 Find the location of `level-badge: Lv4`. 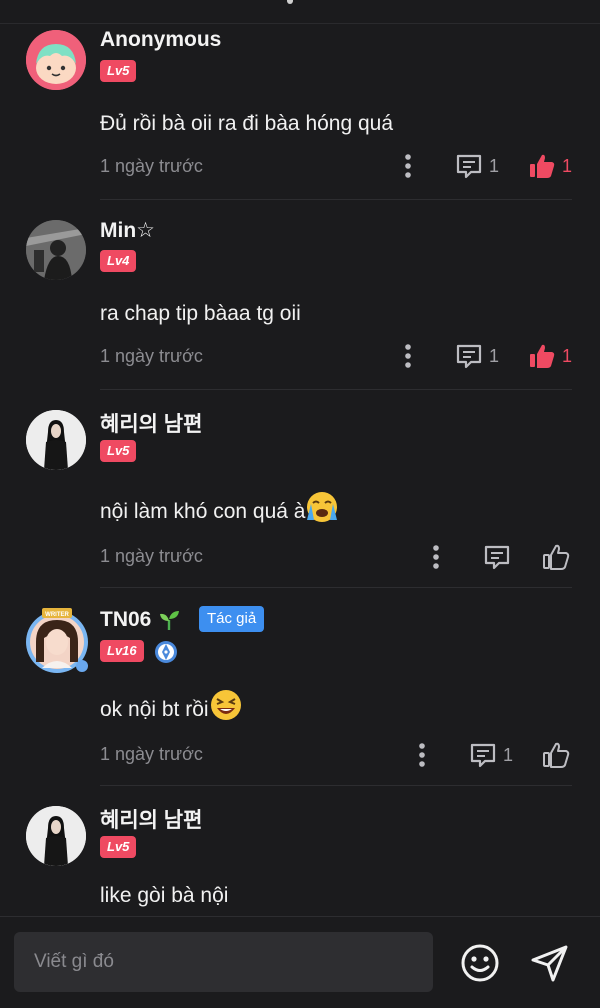

level-badge: Lv4 is located at coordinates (118, 261).